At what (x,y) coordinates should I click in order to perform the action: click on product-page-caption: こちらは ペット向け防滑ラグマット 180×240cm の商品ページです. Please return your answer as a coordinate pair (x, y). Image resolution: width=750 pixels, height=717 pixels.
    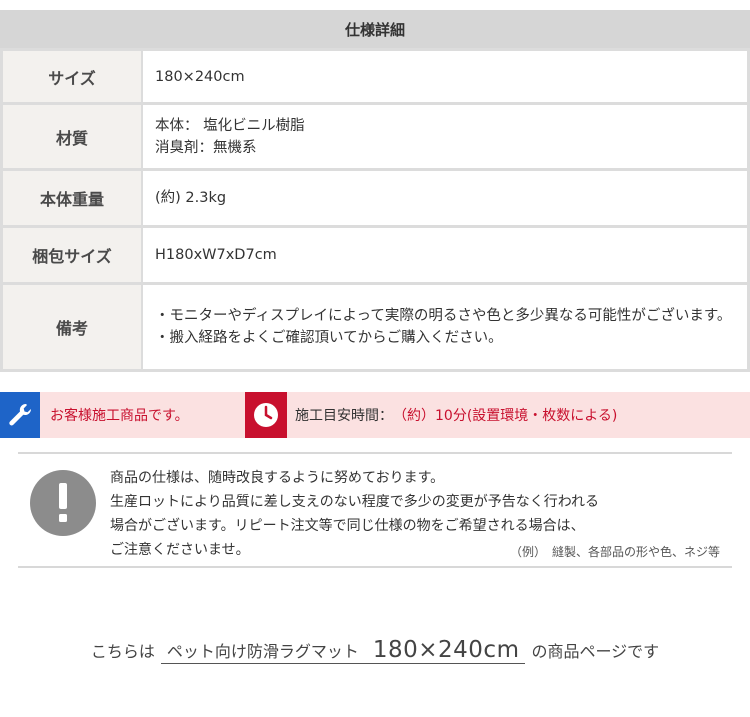
    Looking at the image, I should click on (375, 650).